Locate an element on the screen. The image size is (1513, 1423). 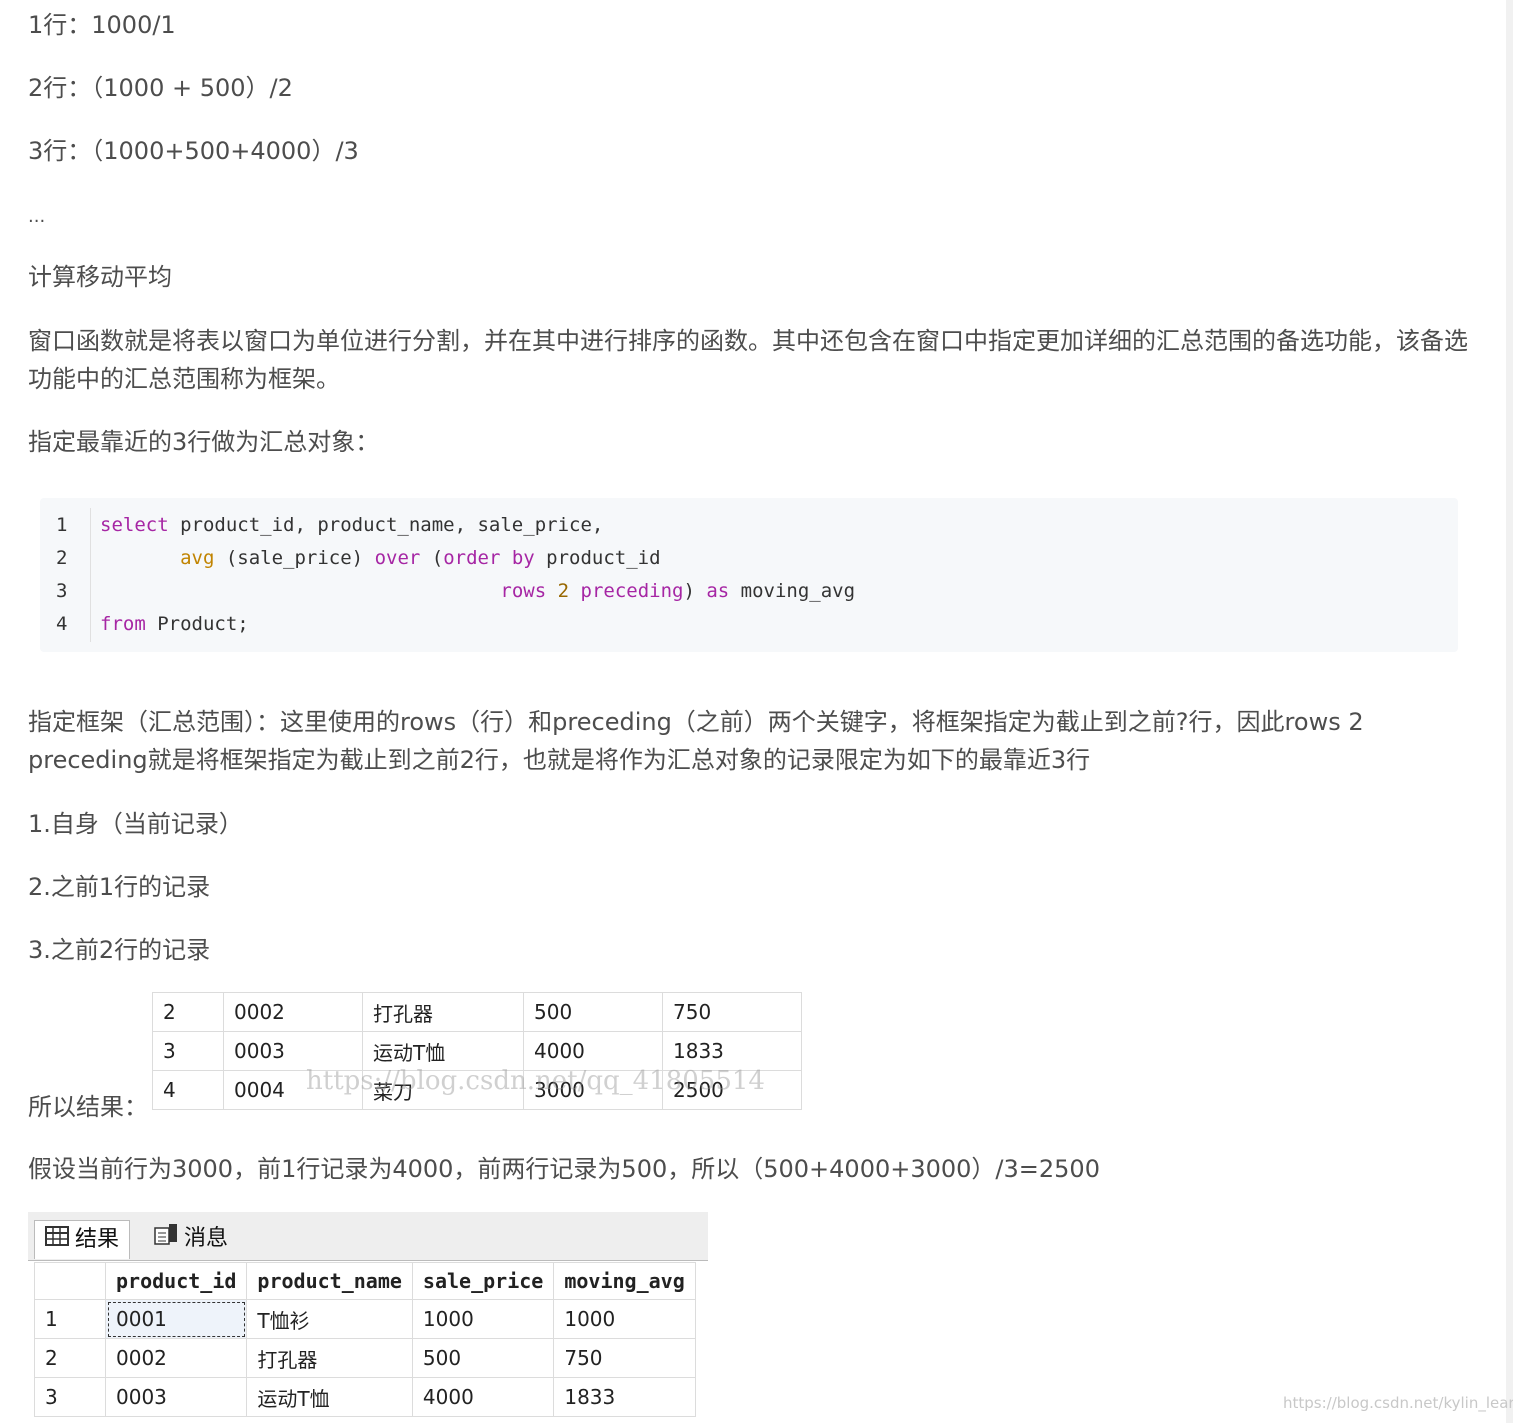
keyword: preceding is located at coordinates (632, 591).